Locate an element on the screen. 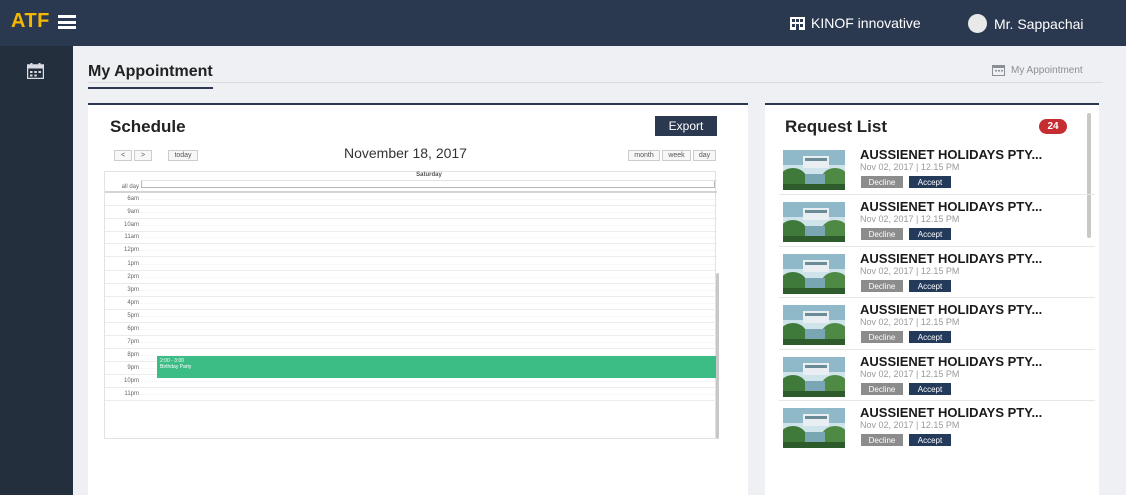  week-view-button: week is located at coordinates (676, 155).